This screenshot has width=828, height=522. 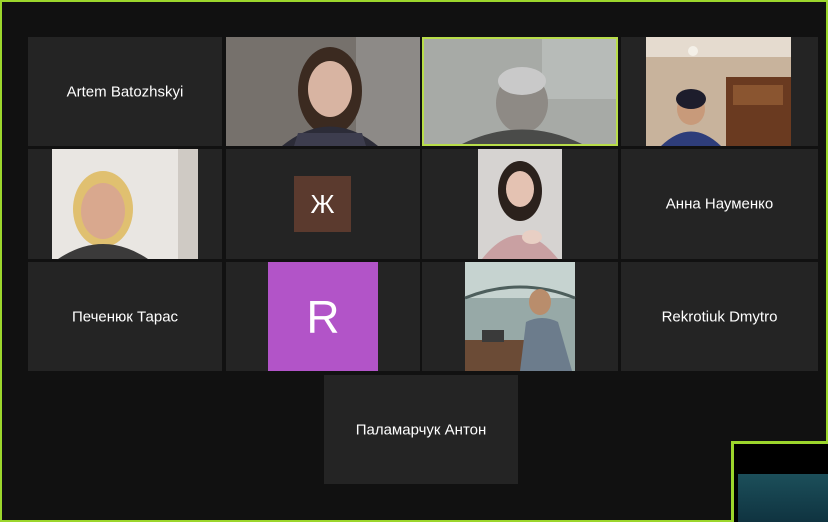 I want to click on participant-tile-artem-batozhskyi: Artem Batozhskyi, so click(x=125, y=91).